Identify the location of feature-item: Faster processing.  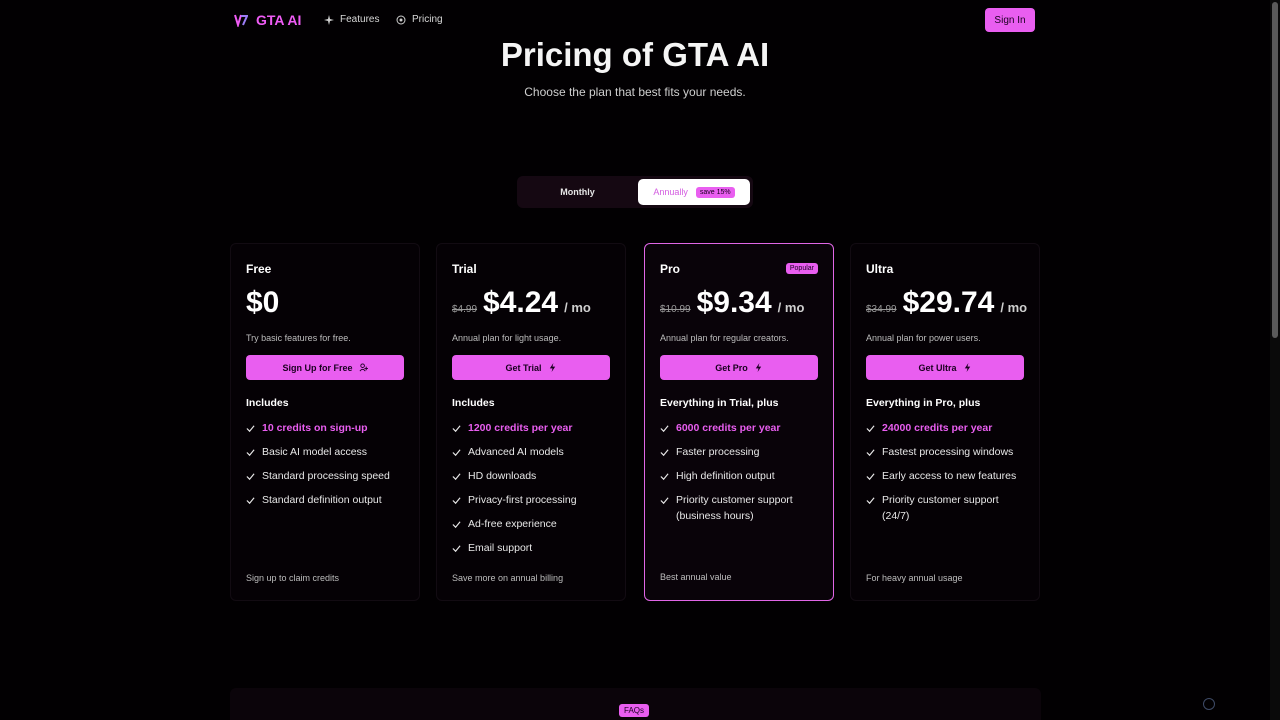
(740, 452).